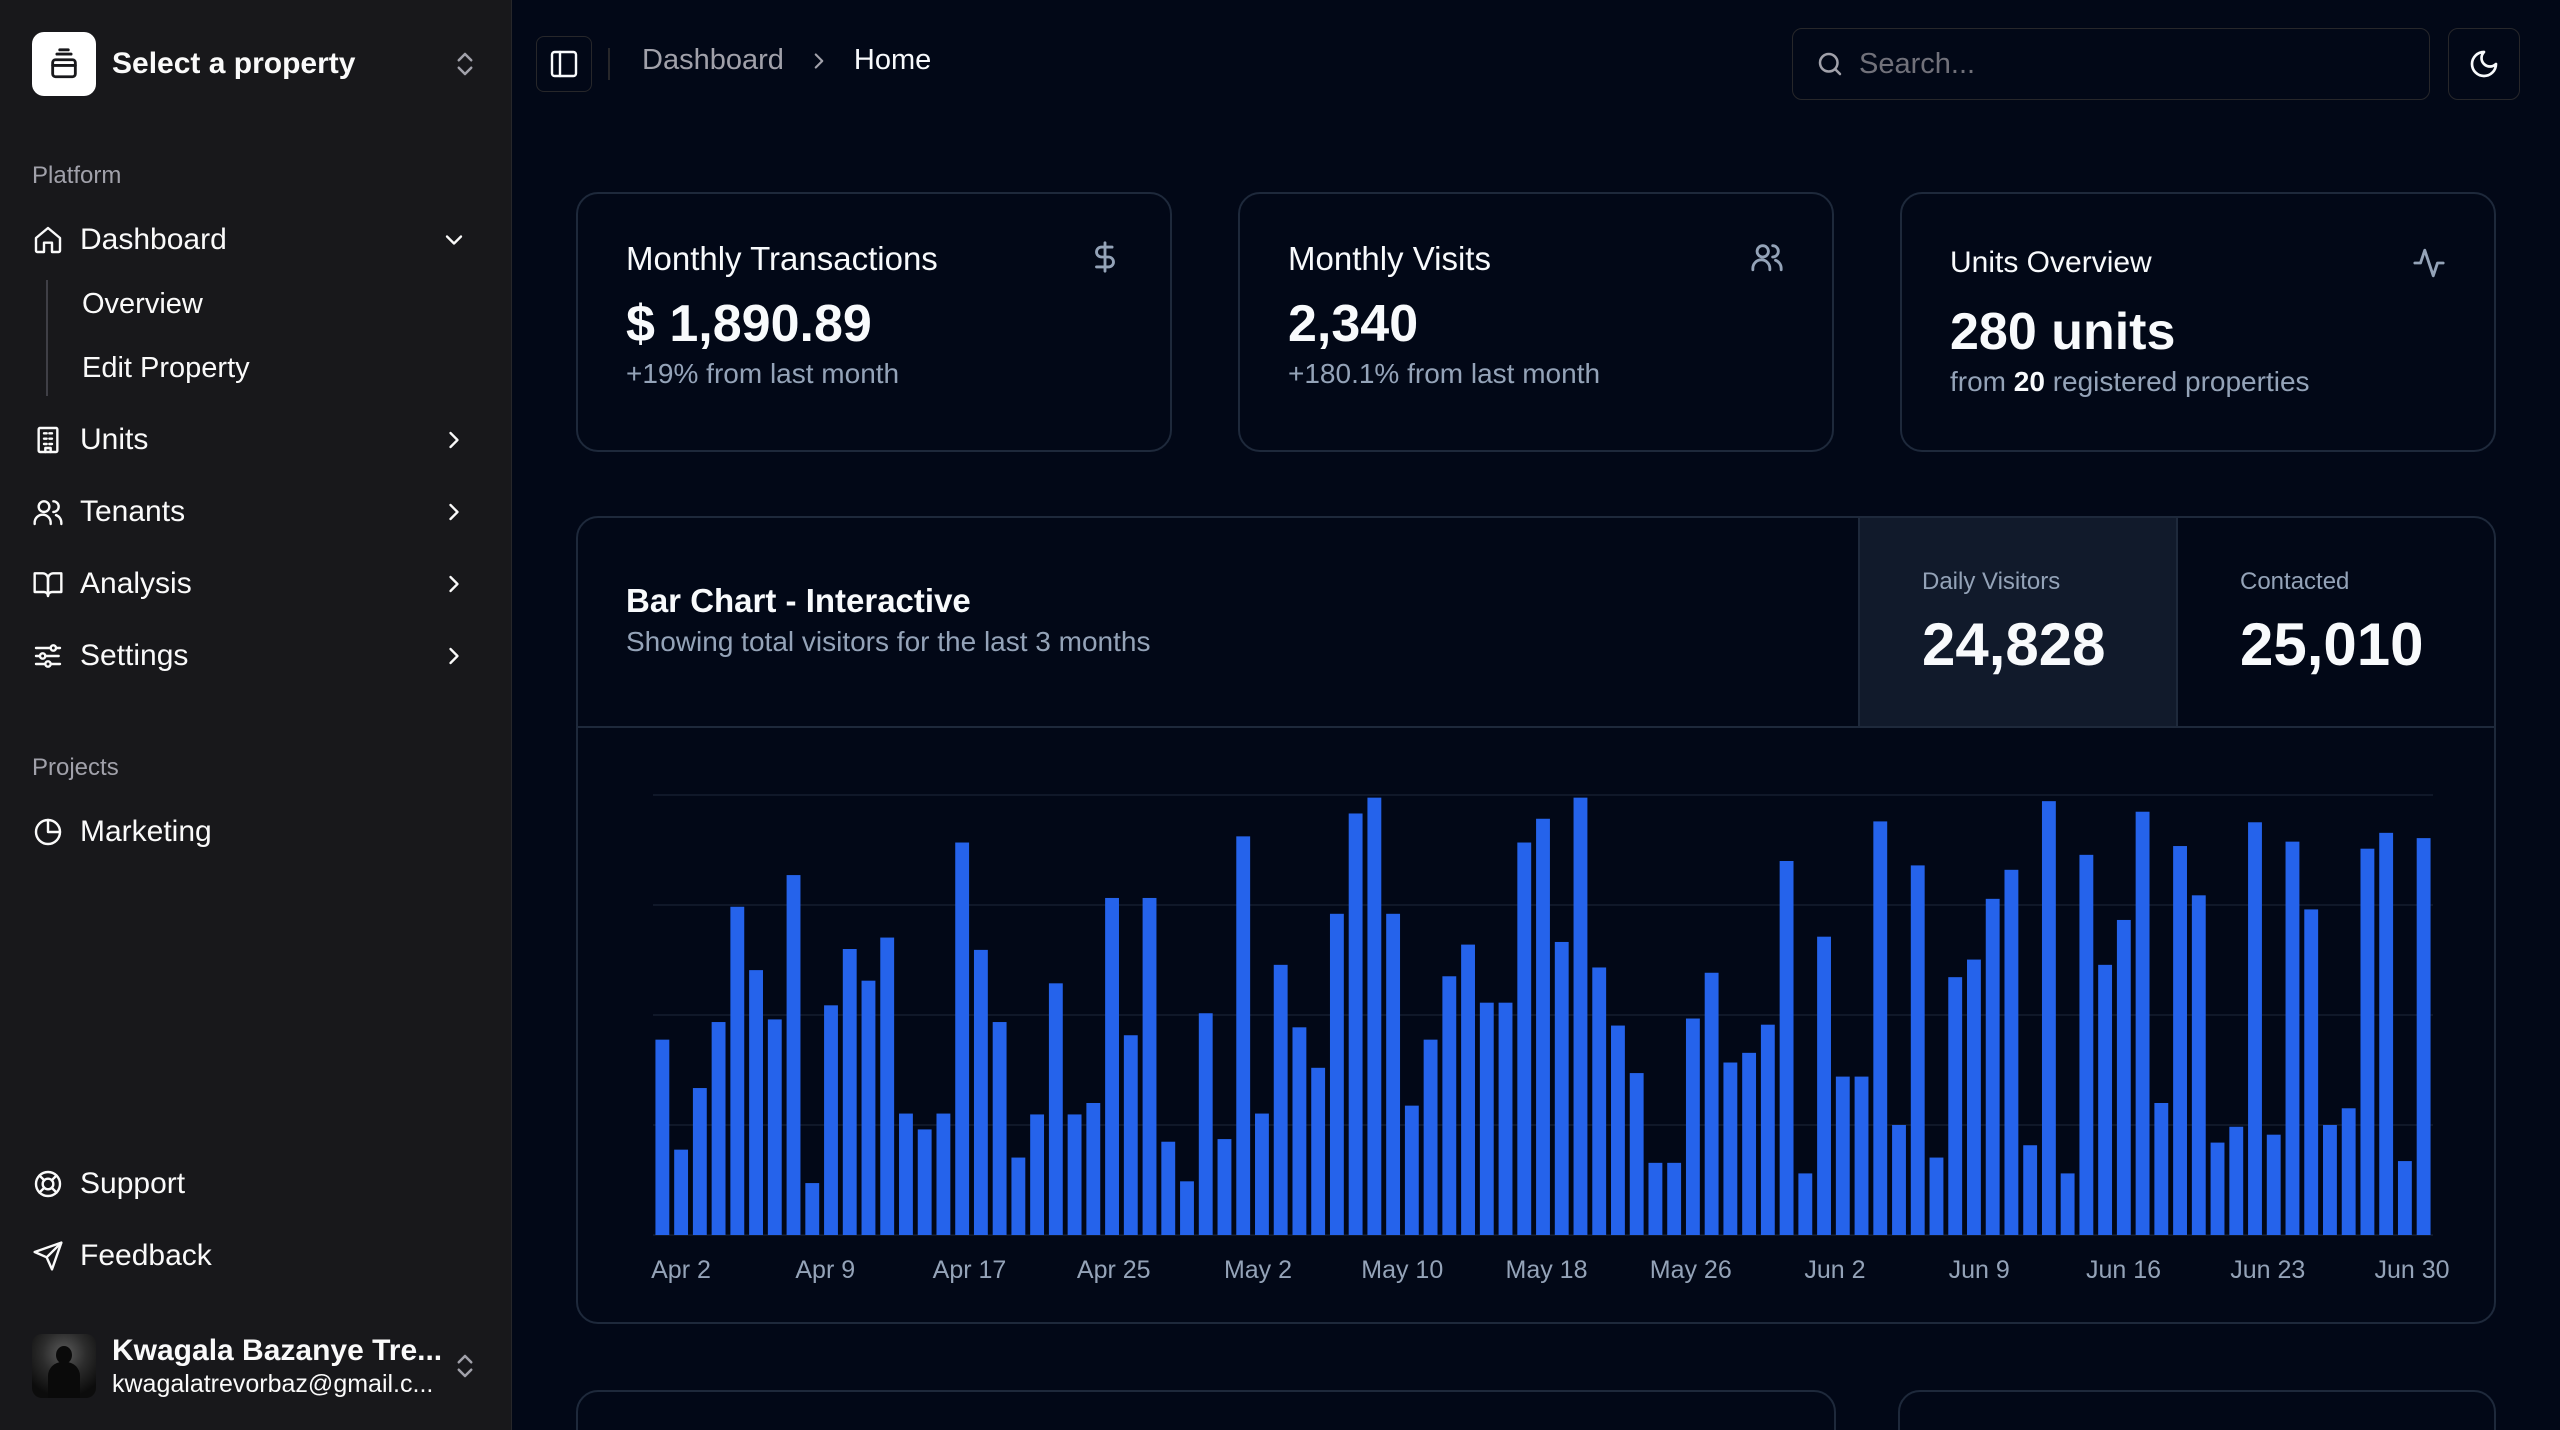 This screenshot has height=1430, width=2560. I want to click on sidebar-item-analysis: Analysis, so click(252, 584).